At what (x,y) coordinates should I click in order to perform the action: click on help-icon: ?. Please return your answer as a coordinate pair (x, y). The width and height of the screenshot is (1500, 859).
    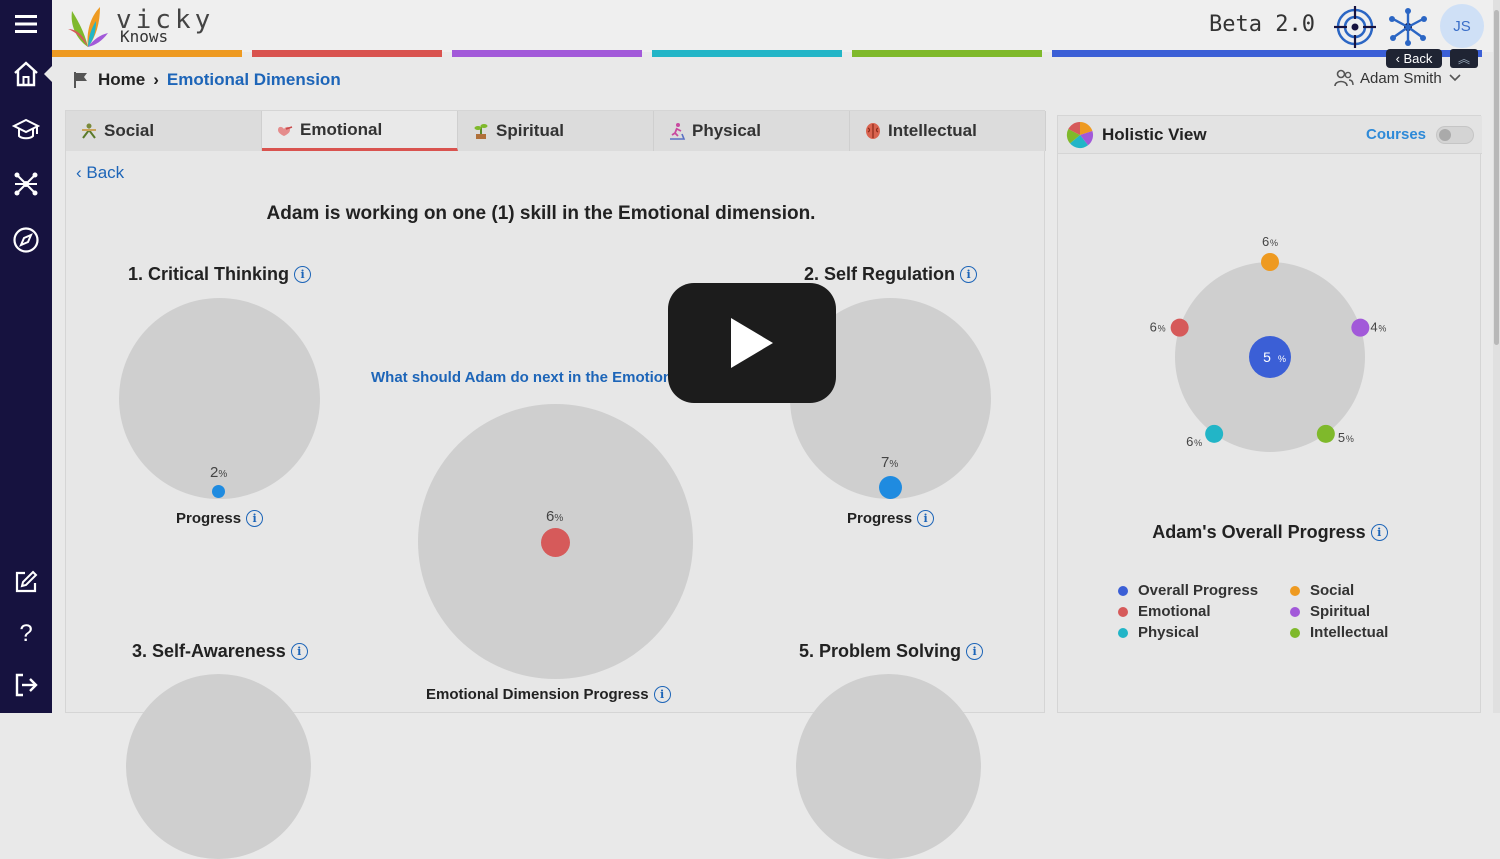
    Looking at the image, I should click on (26, 634).